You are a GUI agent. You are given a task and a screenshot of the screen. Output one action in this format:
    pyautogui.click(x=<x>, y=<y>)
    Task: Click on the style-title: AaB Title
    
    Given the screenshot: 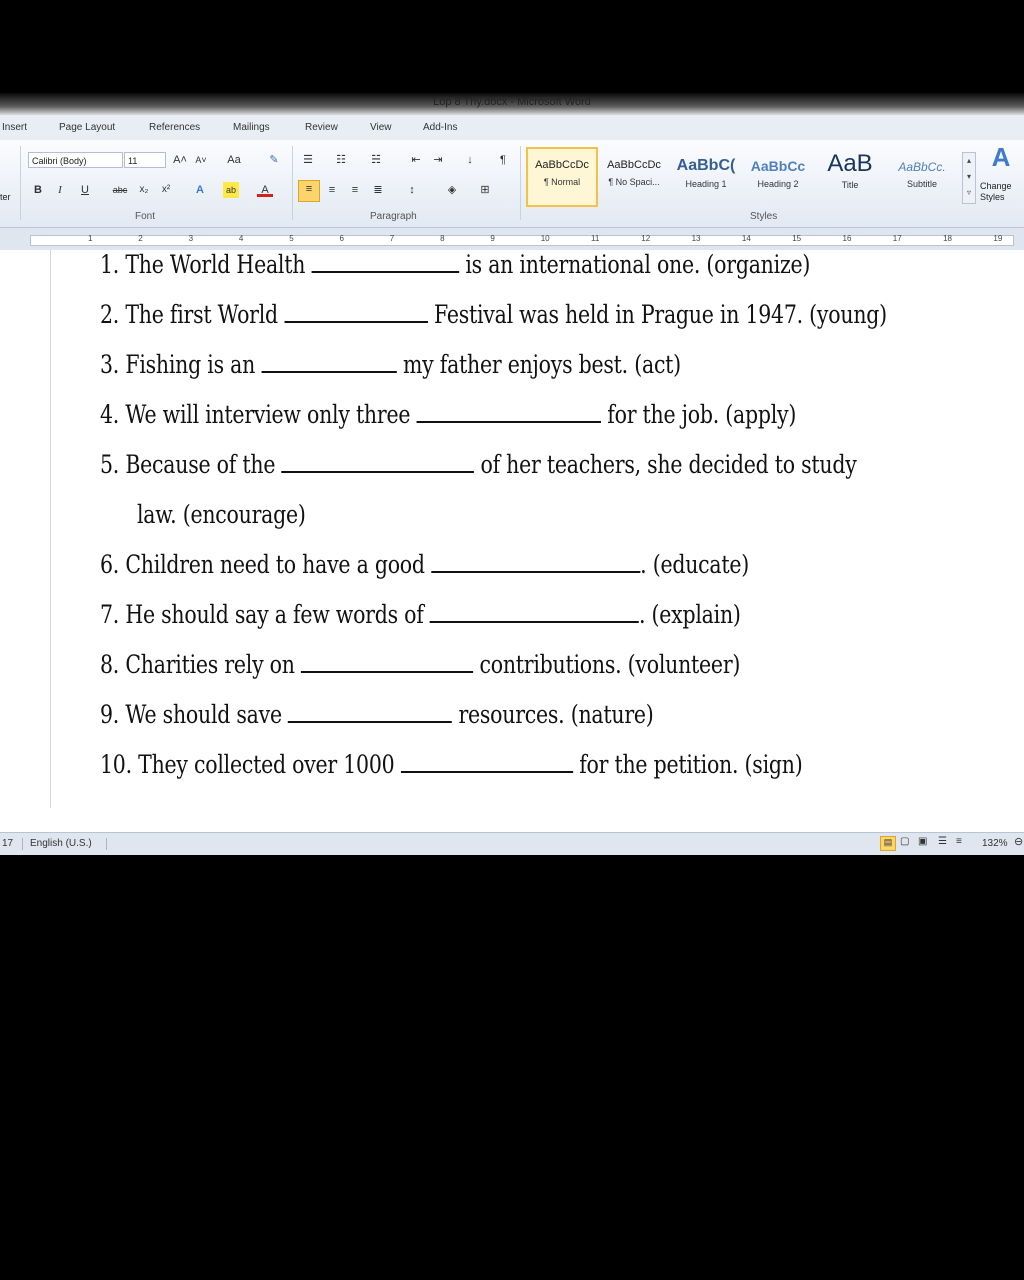 What is the action you would take?
    pyautogui.click(x=850, y=175)
    